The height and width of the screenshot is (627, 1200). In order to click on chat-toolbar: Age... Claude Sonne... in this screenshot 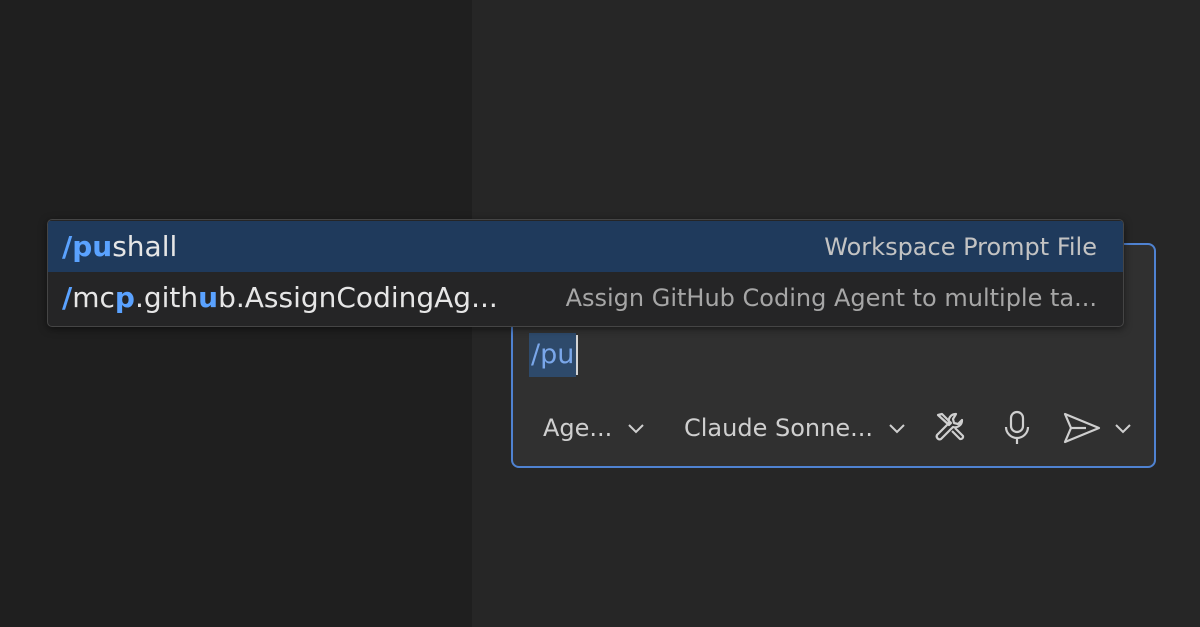, I will do `click(833, 428)`.